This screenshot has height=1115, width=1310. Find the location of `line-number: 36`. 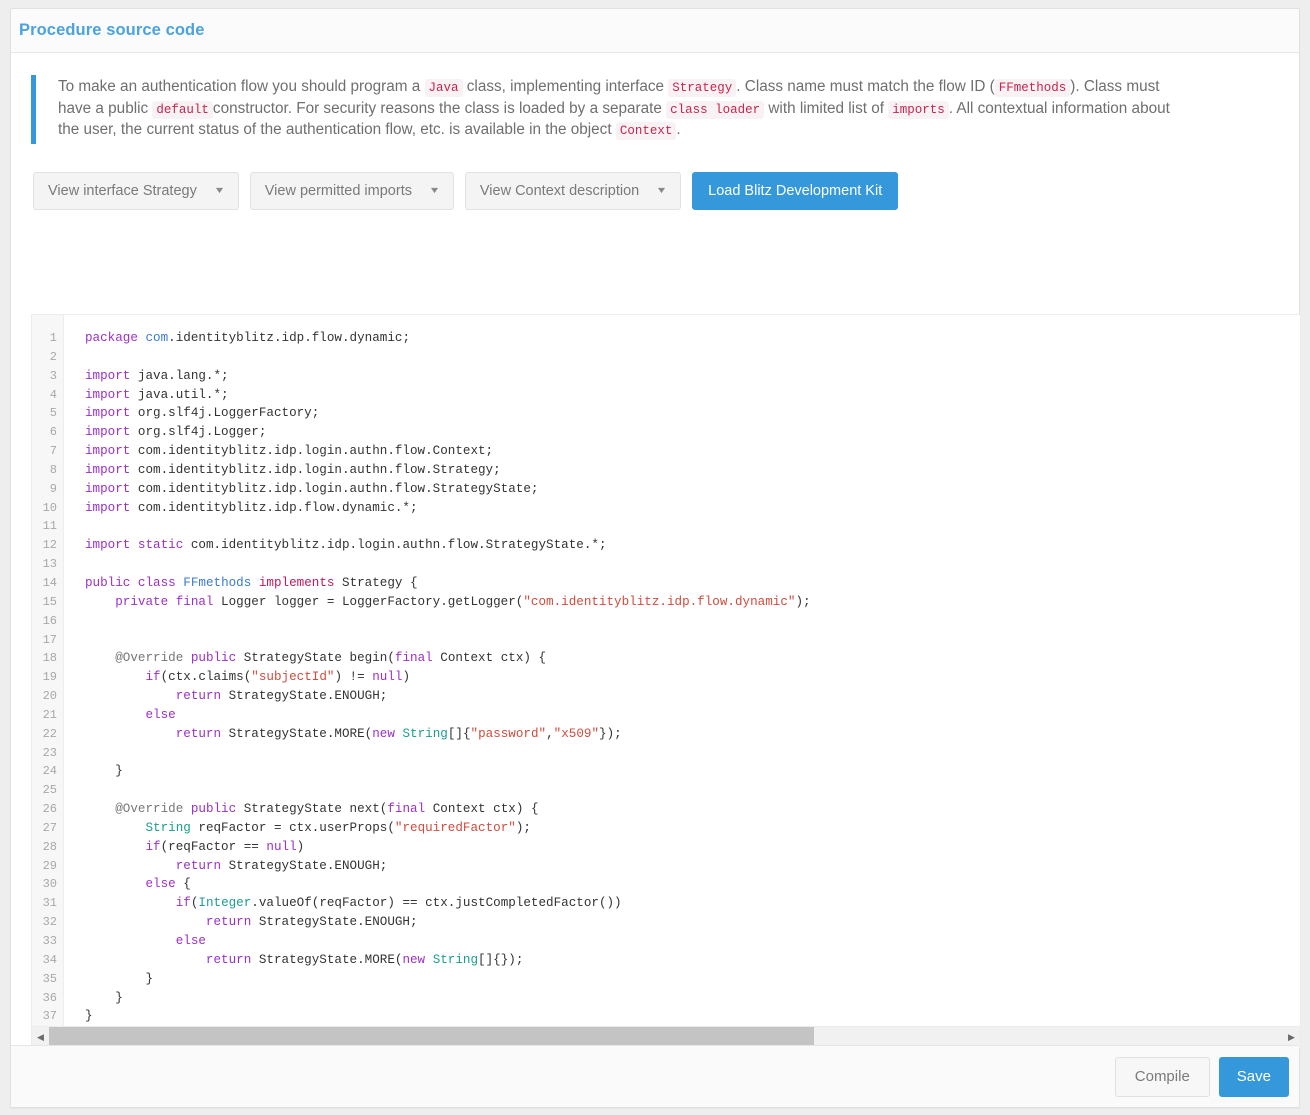

line-number: 36 is located at coordinates (49, 997).